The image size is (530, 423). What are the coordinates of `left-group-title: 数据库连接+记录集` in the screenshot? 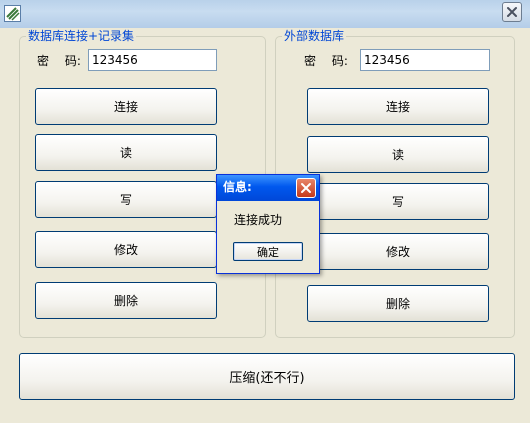 It's located at (81, 36).